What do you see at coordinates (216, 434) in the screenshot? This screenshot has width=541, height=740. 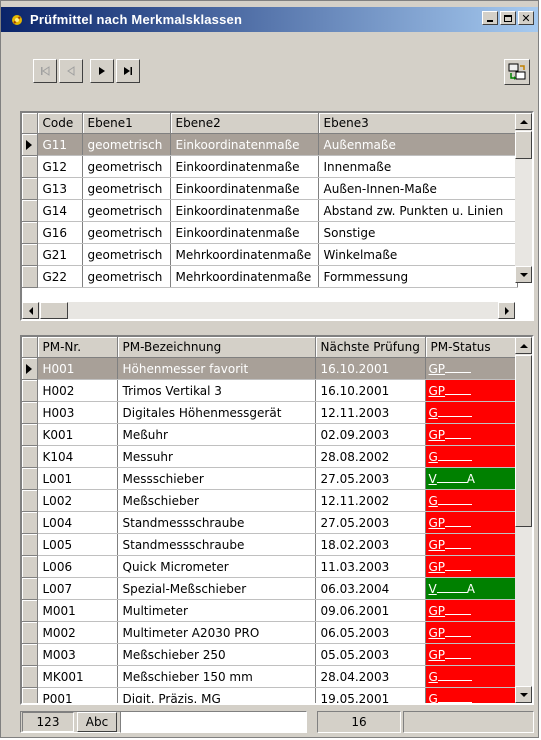 I see `cell-pm-bezeichnung: Meßuhr` at bounding box center [216, 434].